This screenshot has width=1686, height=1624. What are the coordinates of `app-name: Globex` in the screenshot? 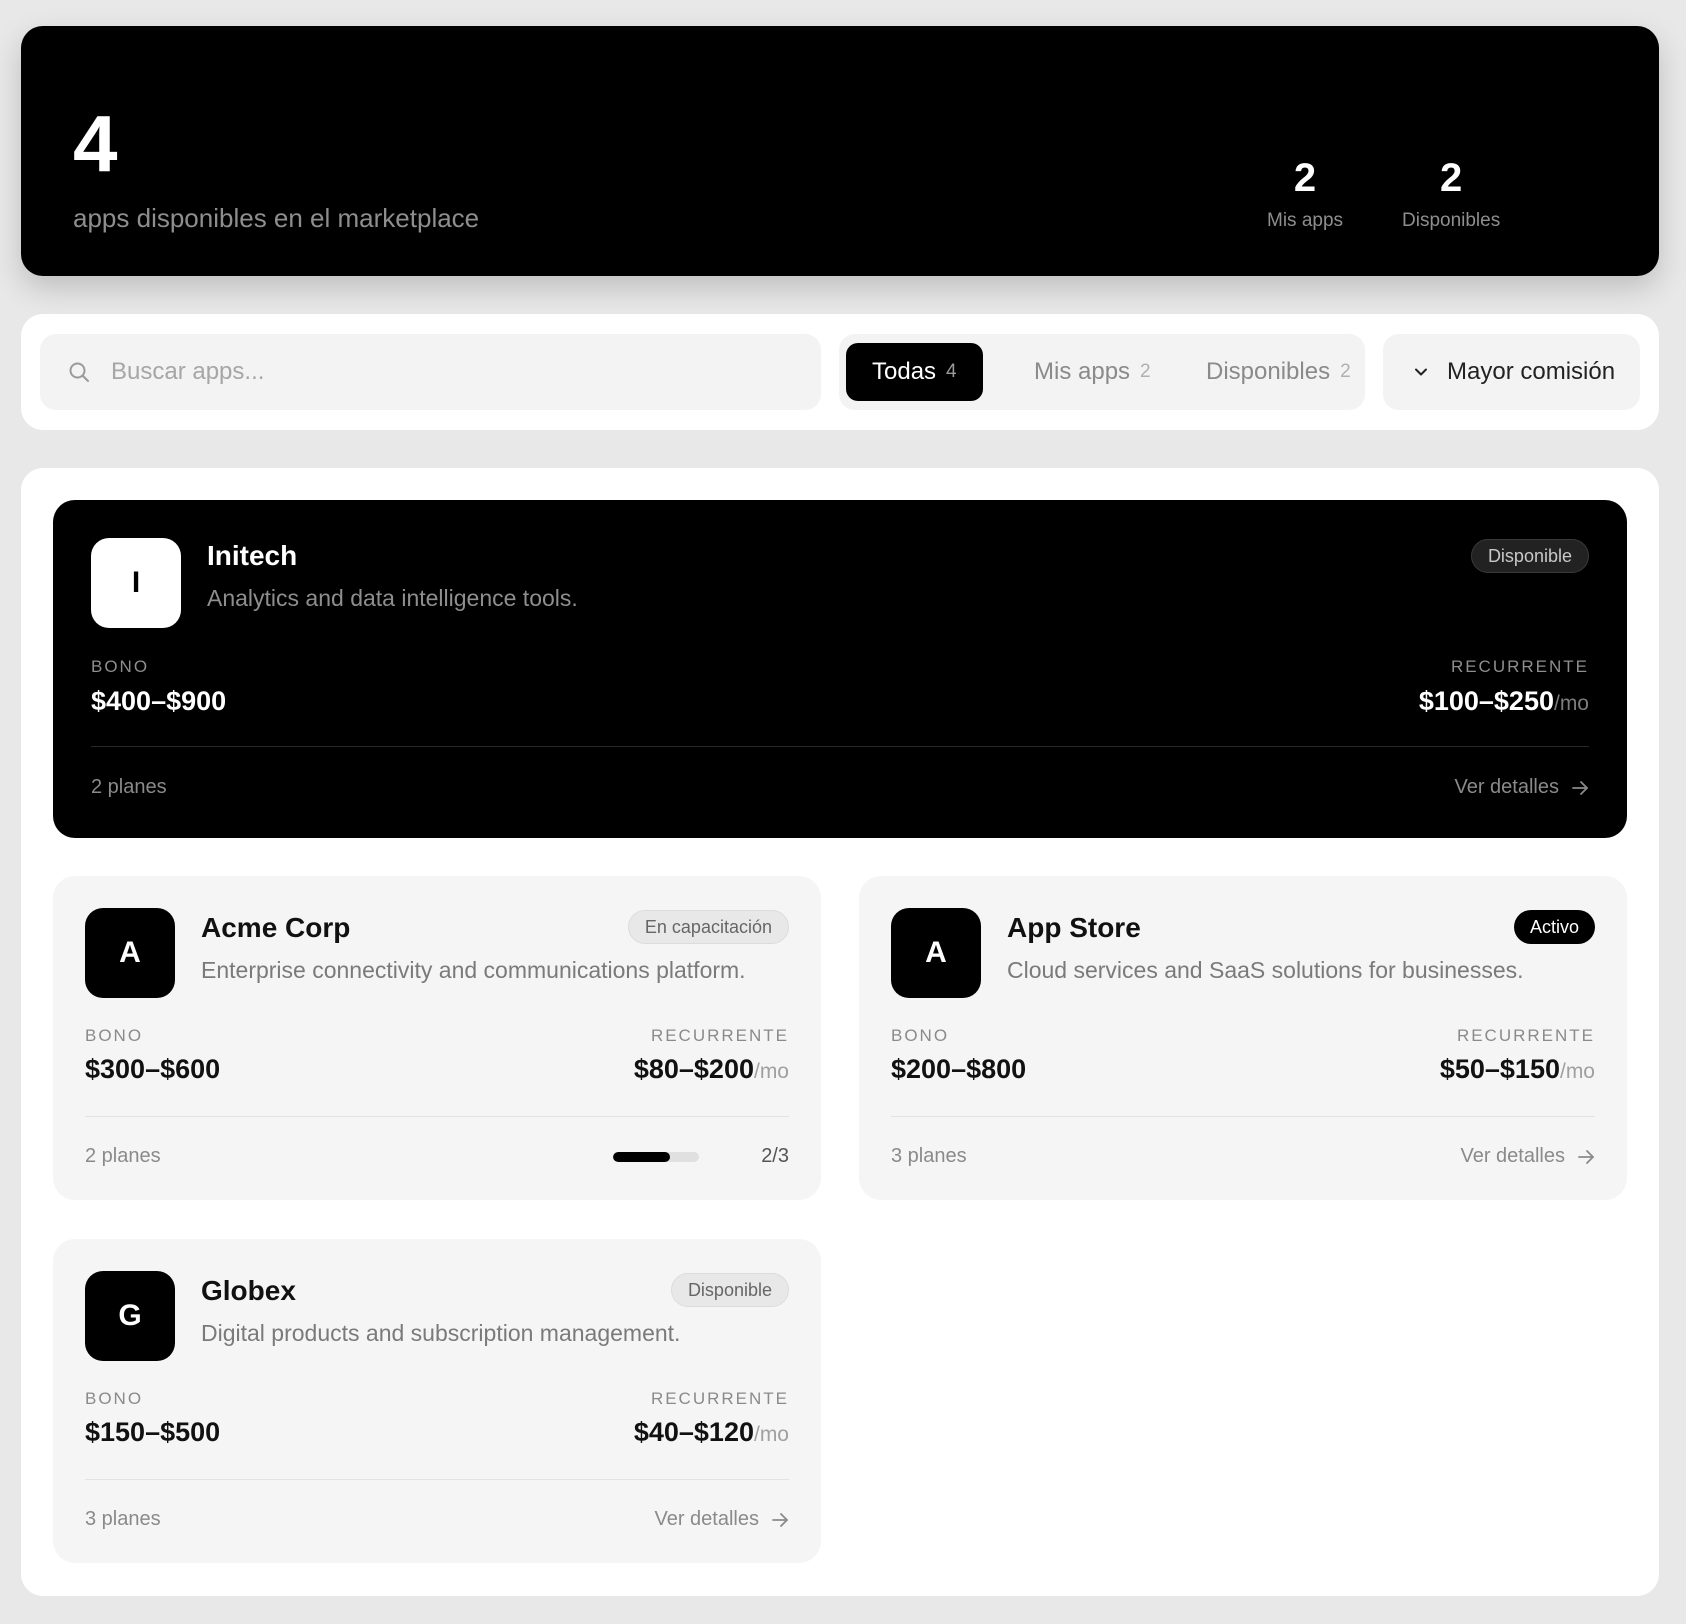 It's located at (248, 1290).